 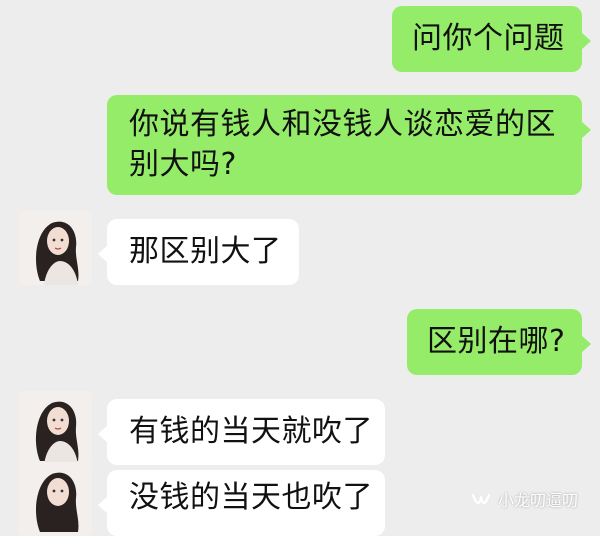 What do you see at coordinates (496, 341) in the screenshot?
I see `message-text: 区别在哪?` at bounding box center [496, 341].